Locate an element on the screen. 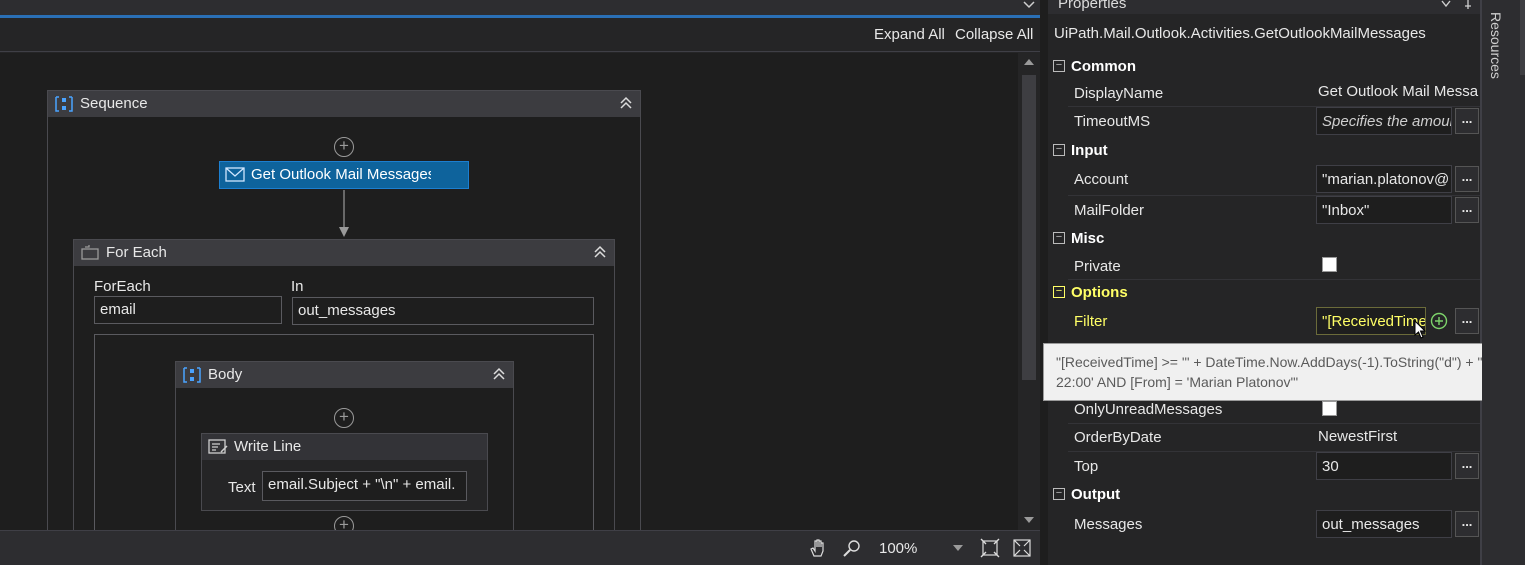 Image resolution: width=1525 pixels, height=565 pixels. body-header: Body is located at coordinates (344, 375).